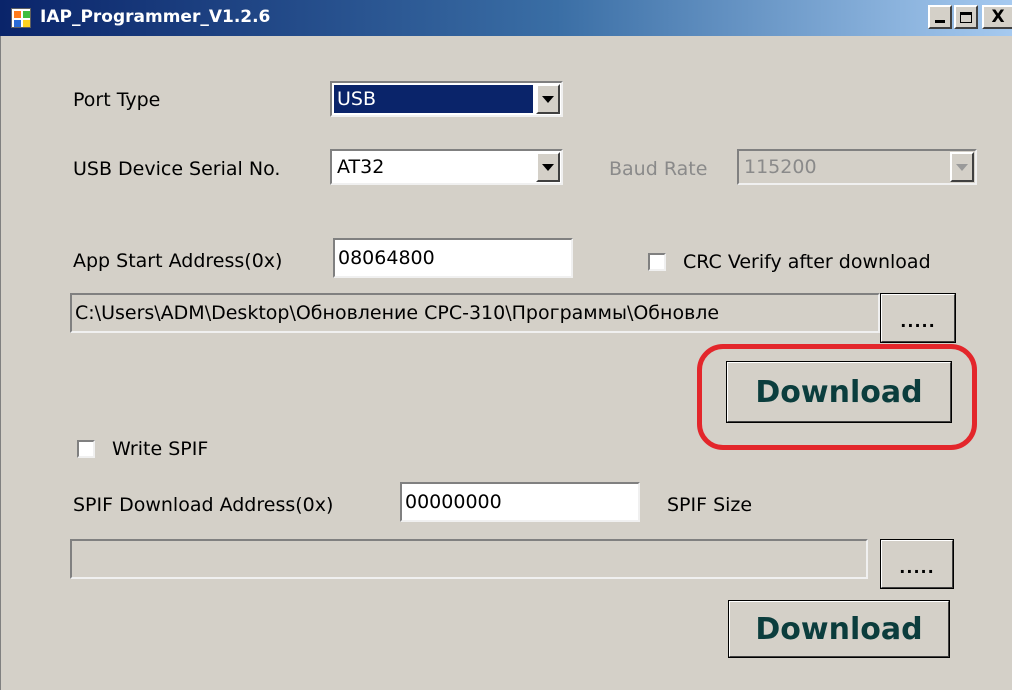 Image resolution: width=1012 pixels, height=690 pixels. What do you see at coordinates (469, 559) in the screenshot?
I see `spif-file-path-field` at bounding box center [469, 559].